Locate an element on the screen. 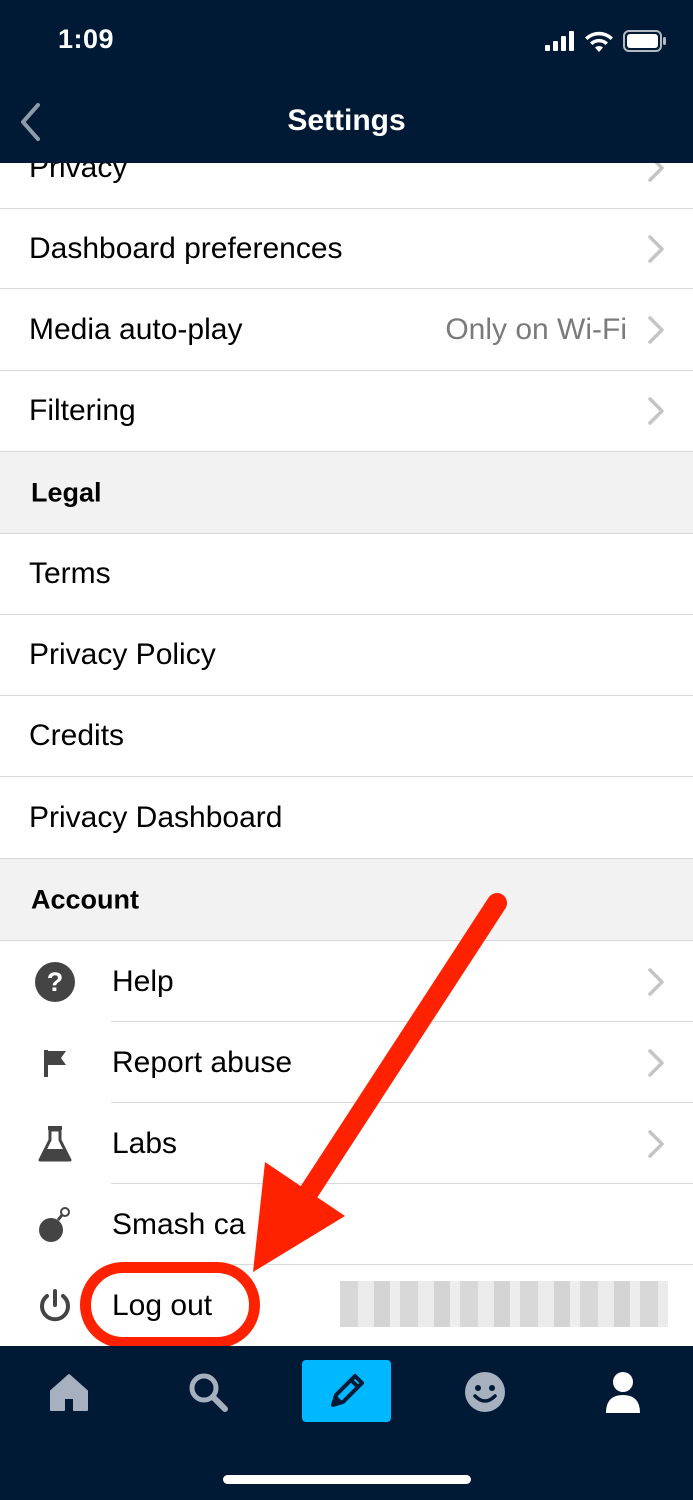 This screenshot has height=1500, width=693. settings-row-dashboard-preferences: Dashboard preferences is located at coordinates (346, 249).